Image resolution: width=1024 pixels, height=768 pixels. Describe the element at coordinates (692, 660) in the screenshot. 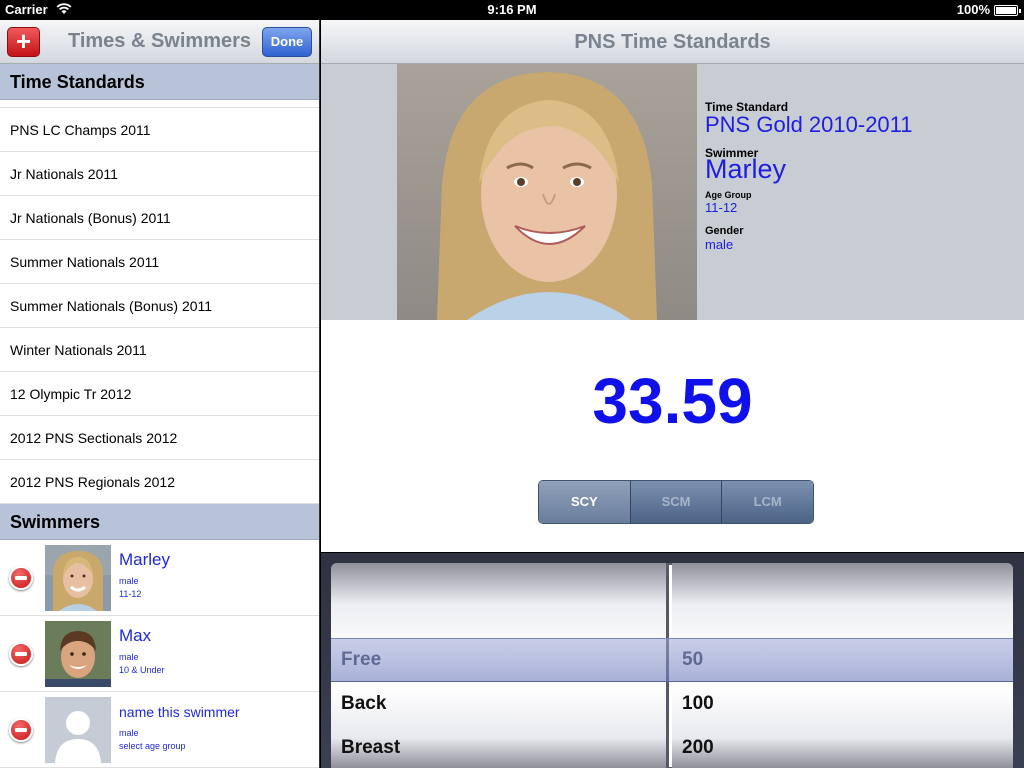

I see `distance-option: 50` at that location.